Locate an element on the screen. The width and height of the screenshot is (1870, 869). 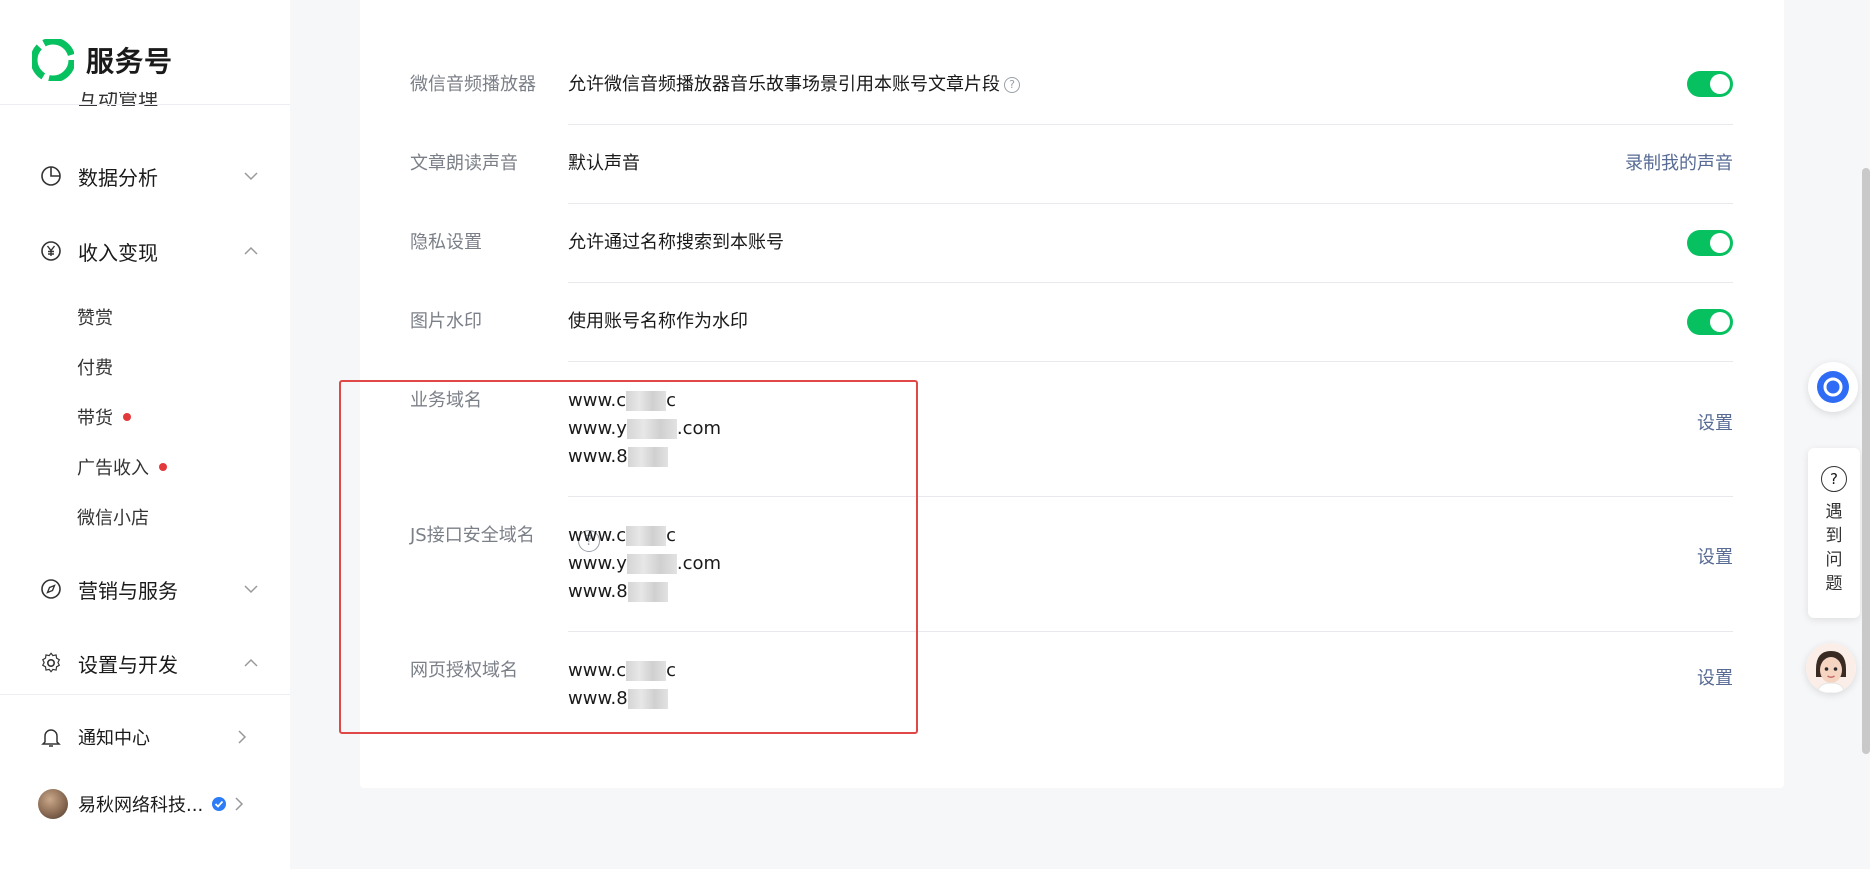
verified-badge-icon is located at coordinates (219, 804).